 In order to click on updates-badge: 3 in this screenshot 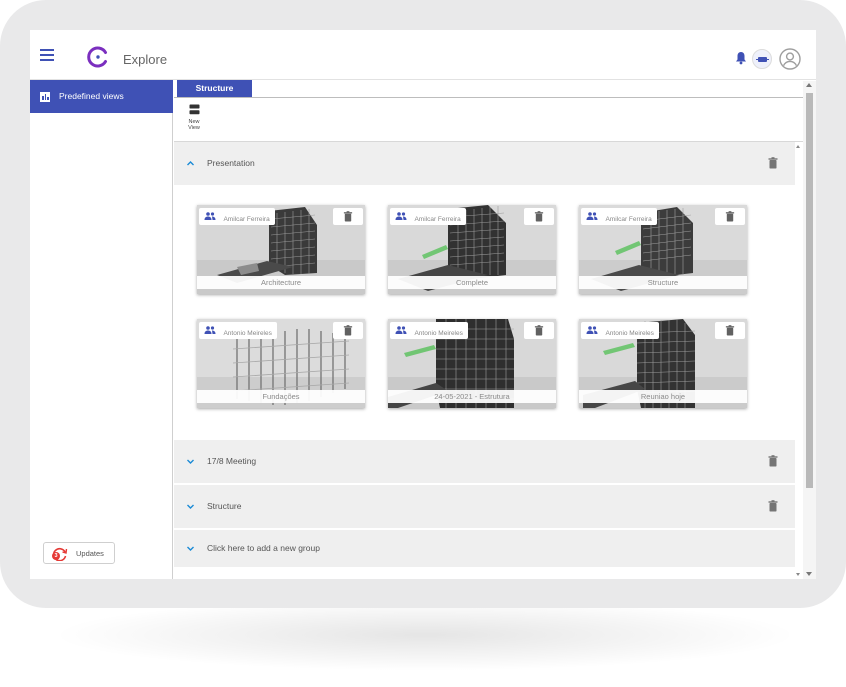, I will do `click(56, 556)`.